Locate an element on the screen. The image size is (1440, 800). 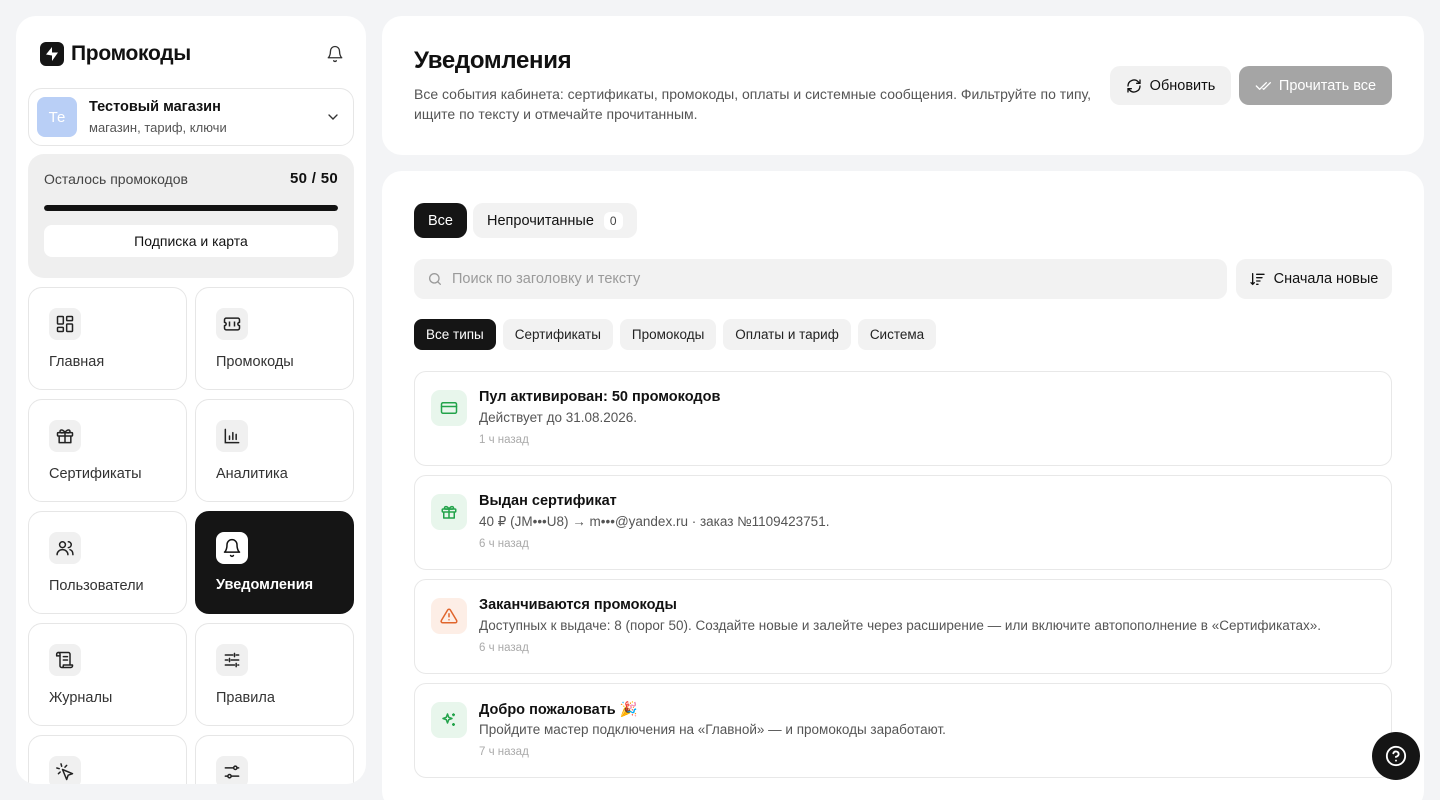
refresh-label: Обновить is located at coordinates (1182, 85).